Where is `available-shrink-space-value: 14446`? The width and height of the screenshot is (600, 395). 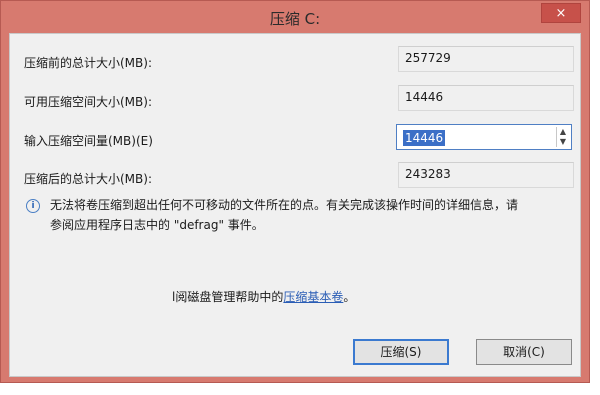 available-shrink-space-value: 14446 is located at coordinates (486, 98).